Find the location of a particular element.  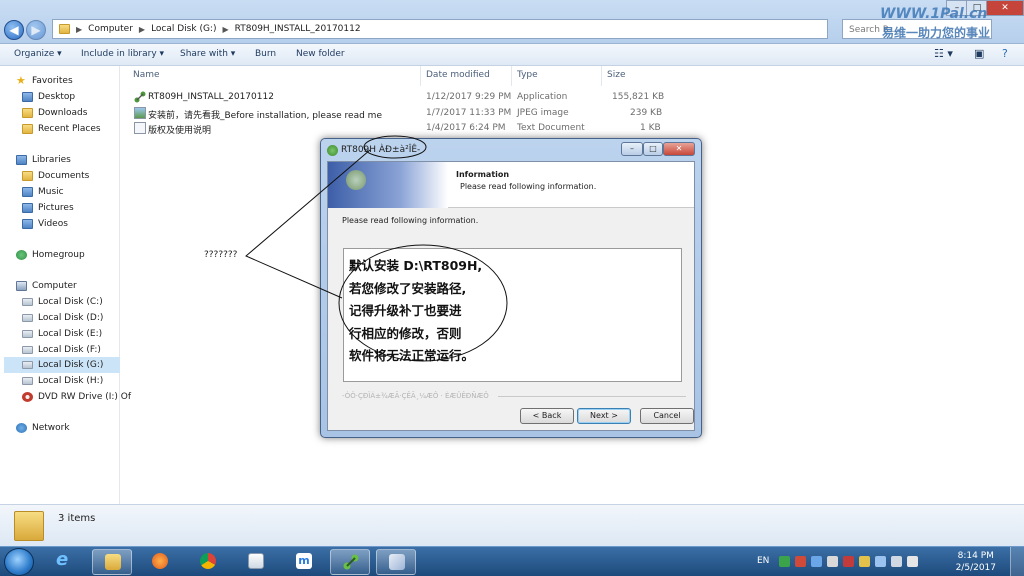

file-size: 1 KB is located at coordinates (650, 128).